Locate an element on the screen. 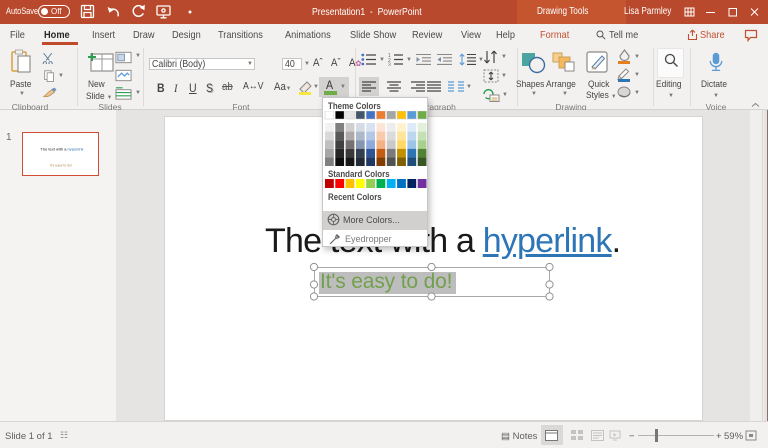 Image resolution: width=768 pixels, height=448 pixels. svg-text: The text with a hyperlink is located at coordinates (61, 149).